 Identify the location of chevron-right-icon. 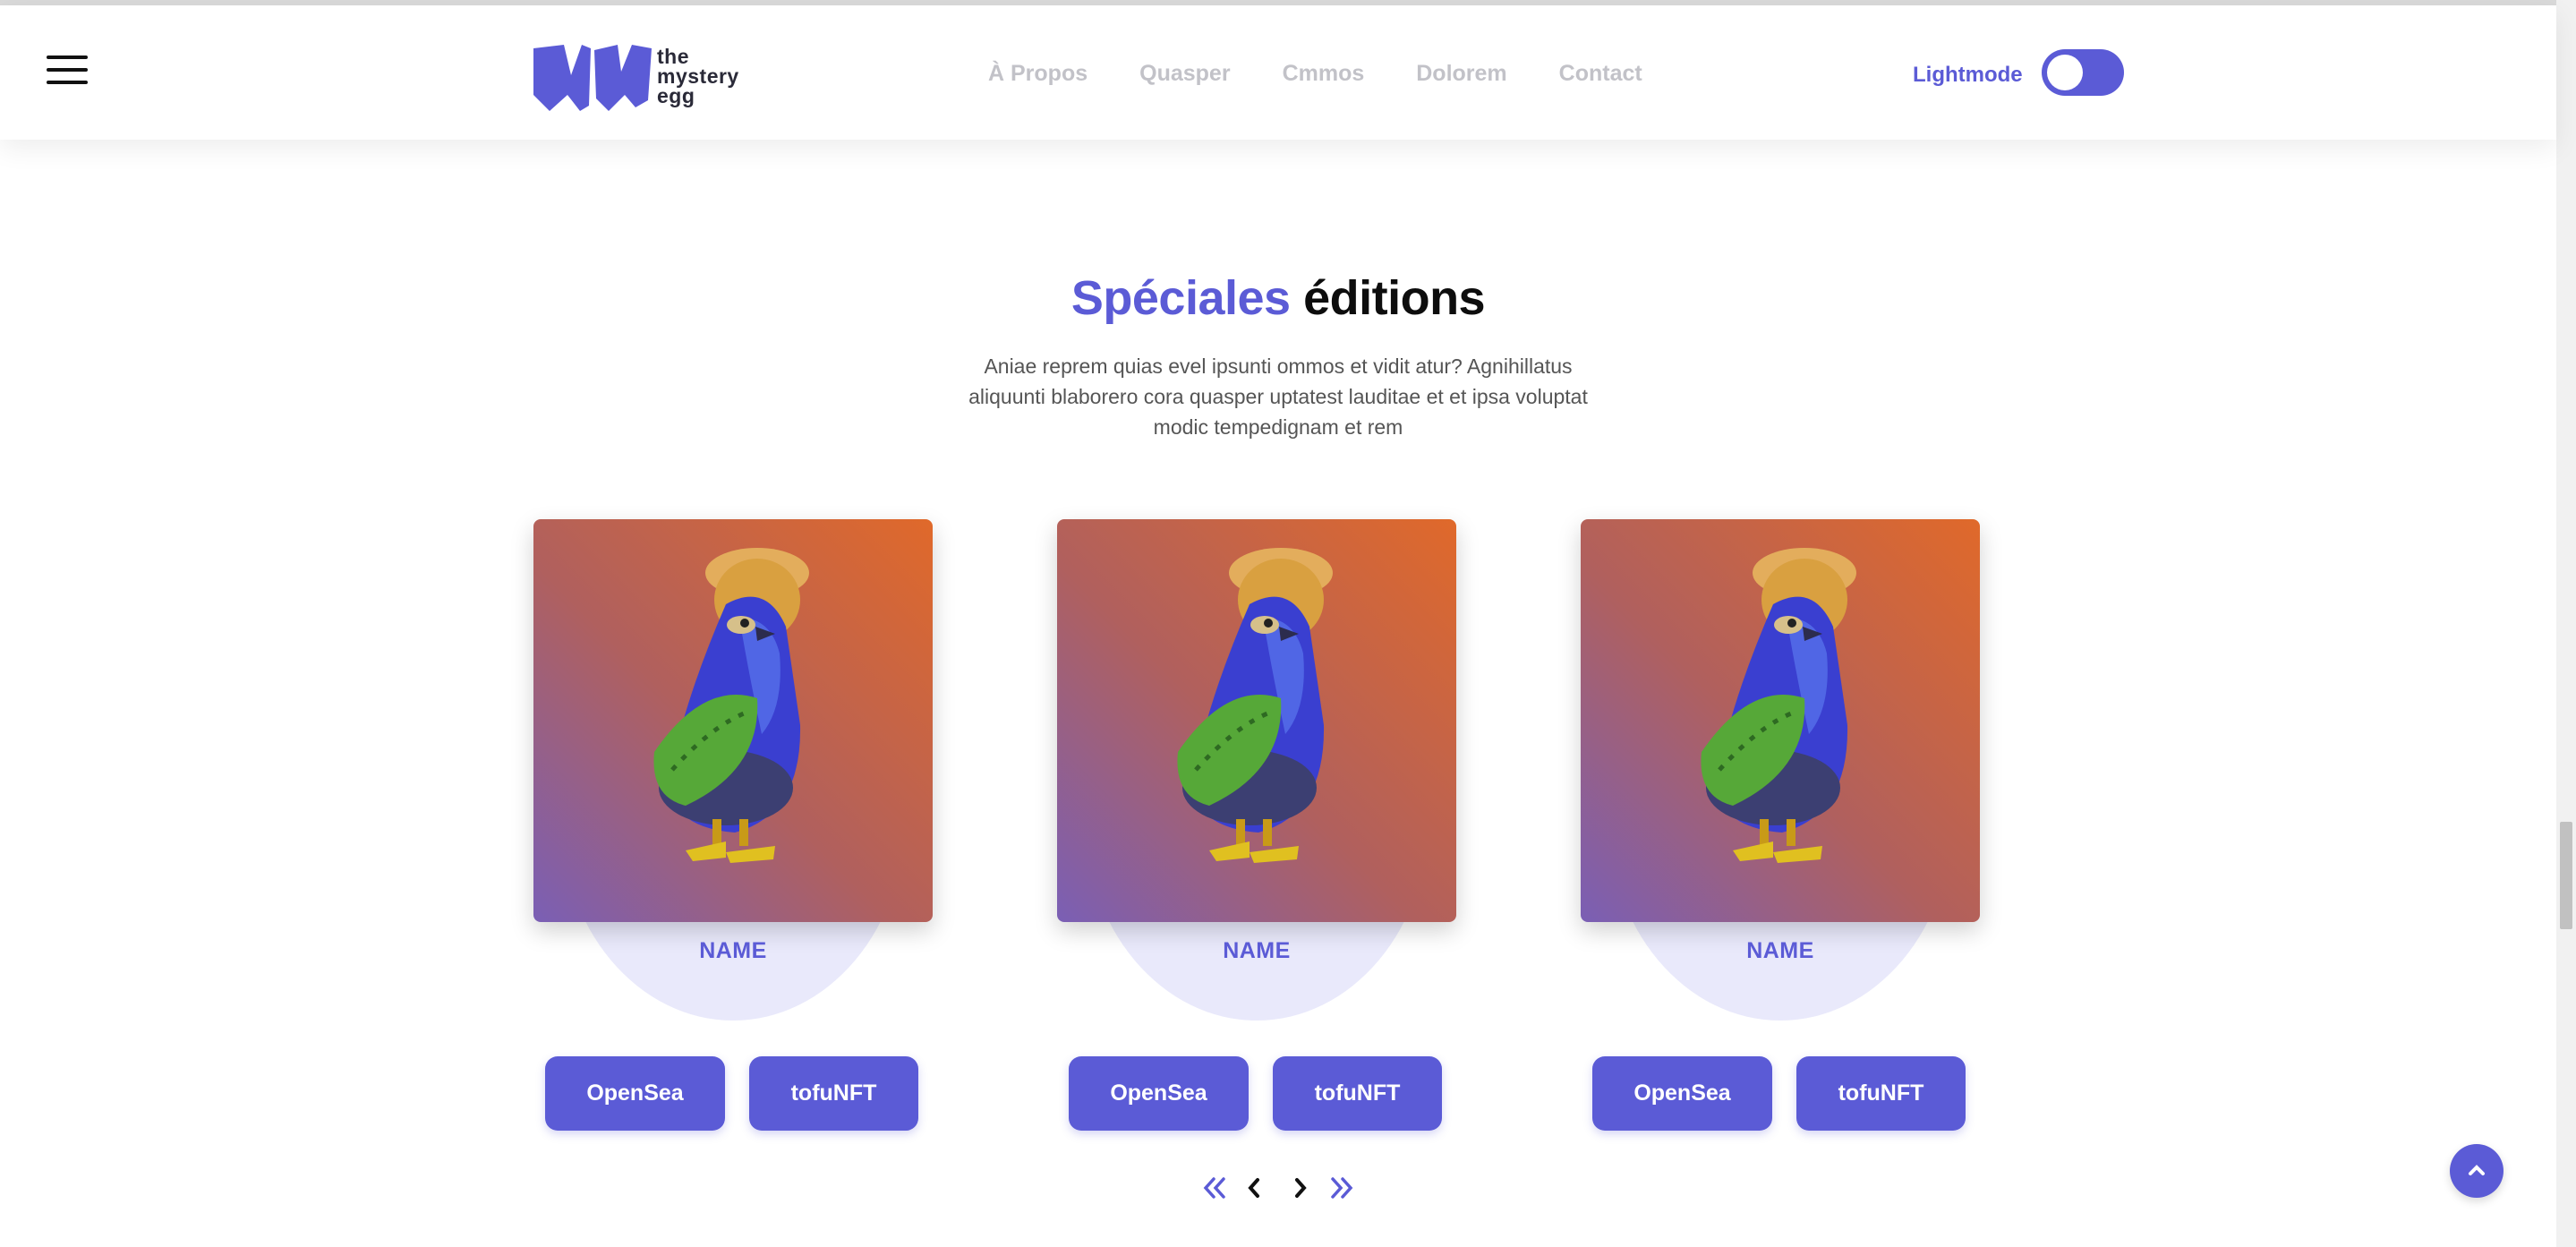
(1300, 1188).